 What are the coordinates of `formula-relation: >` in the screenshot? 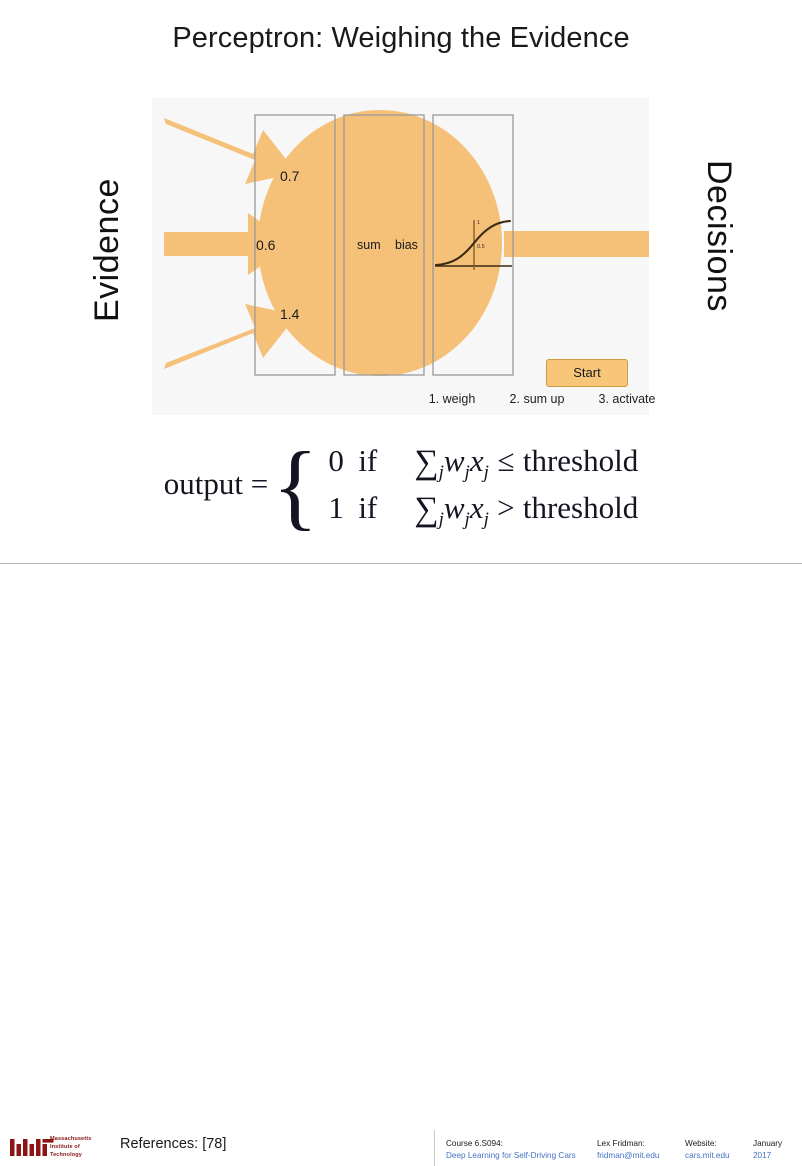 It's located at (506, 507).